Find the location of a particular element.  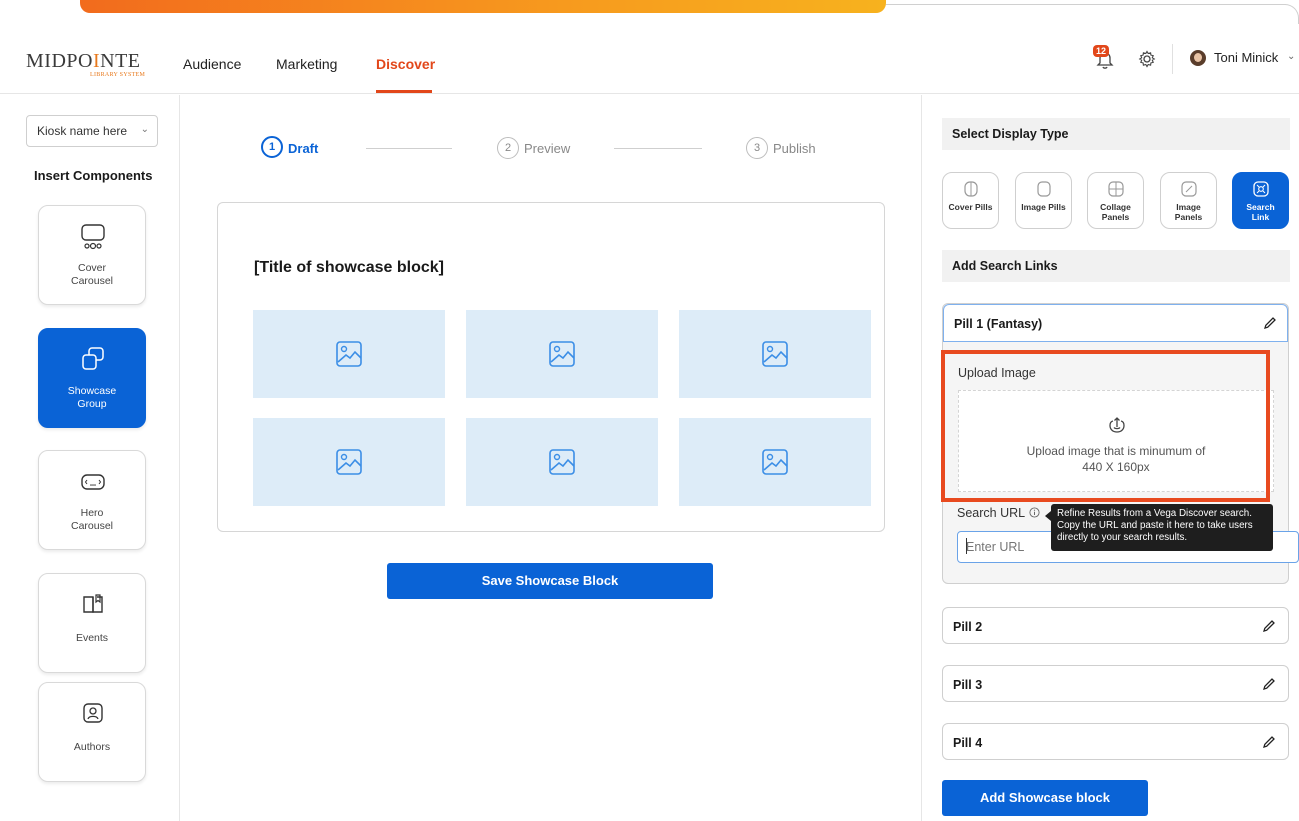

pill-3-title: Pill 3 is located at coordinates (968, 685).